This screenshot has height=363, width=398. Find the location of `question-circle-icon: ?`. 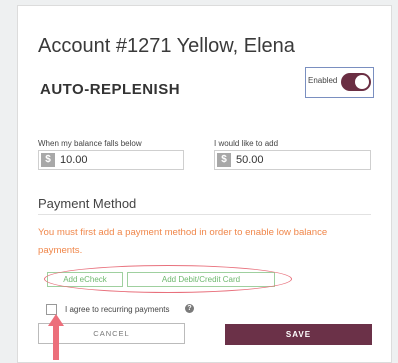

question-circle-icon: ? is located at coordinates (189, 308).